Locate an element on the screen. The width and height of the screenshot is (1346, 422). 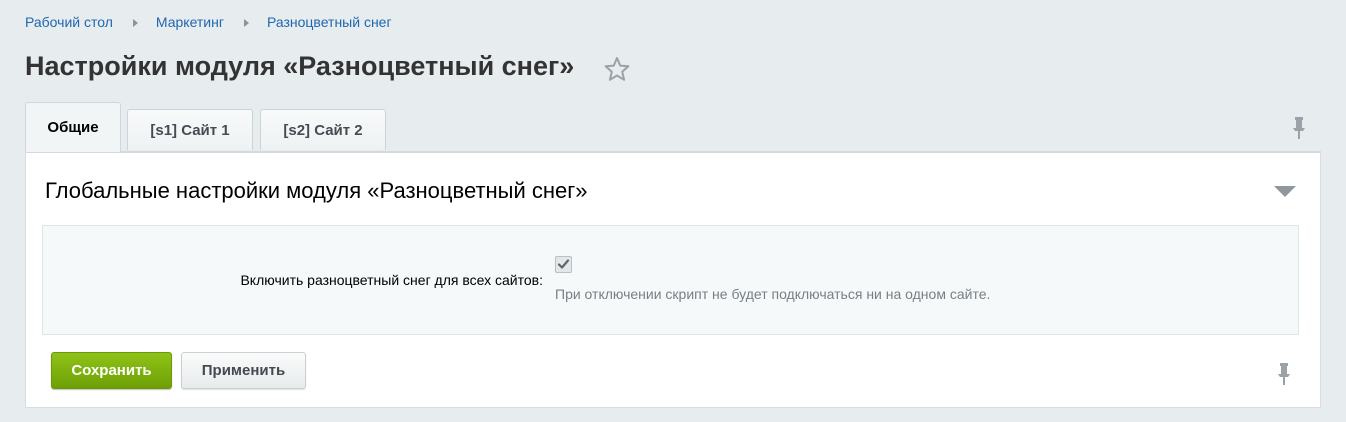
tab-site-s1: [s1] Сайт 1 is located at coordinates (190, 129).